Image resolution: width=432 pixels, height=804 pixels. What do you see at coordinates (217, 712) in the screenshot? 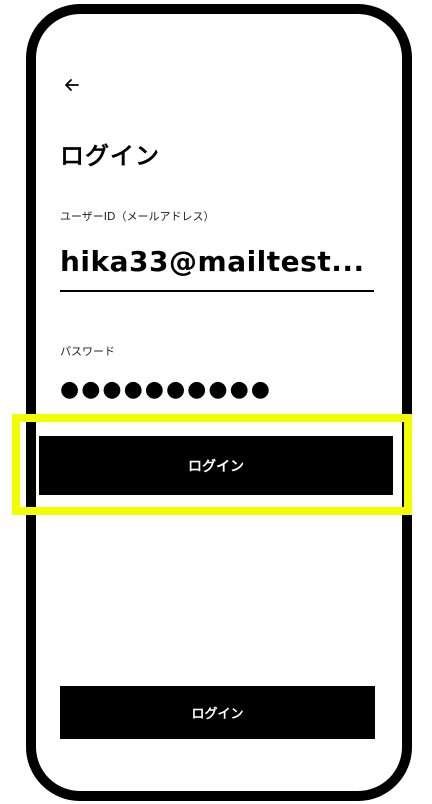
I see `login-button-bottom: ログイン` at bounding box center [217, 712].